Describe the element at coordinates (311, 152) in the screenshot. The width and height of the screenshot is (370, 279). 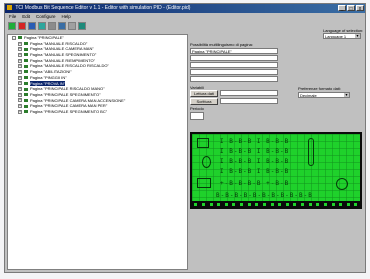
I see `lcd-thermometer-icon` at that location.